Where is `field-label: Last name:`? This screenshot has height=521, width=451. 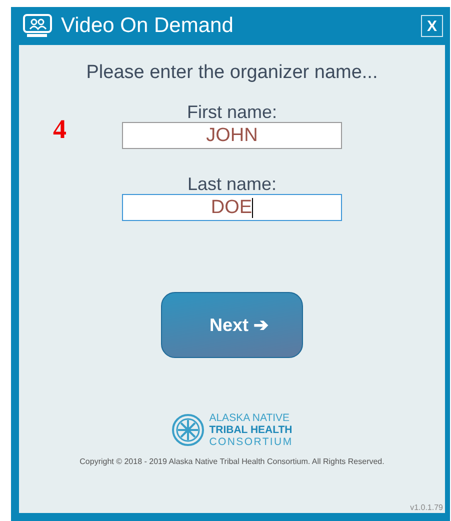
field-label: Last name: is located at coordinates (232, 184).